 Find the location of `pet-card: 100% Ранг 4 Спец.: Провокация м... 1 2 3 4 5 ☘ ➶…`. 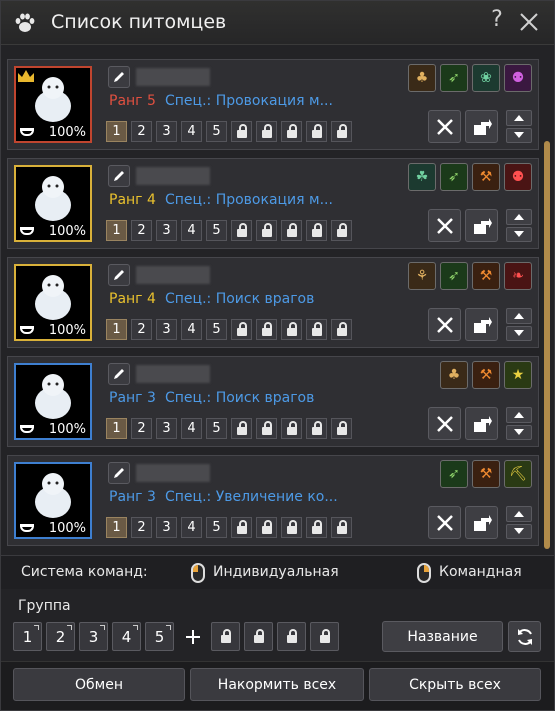

pet-card: 100% Ранг 4 Спец.: Провокация м... 1 2 3 4 5 ☘ ➶… is located at coordinates (273, 203).